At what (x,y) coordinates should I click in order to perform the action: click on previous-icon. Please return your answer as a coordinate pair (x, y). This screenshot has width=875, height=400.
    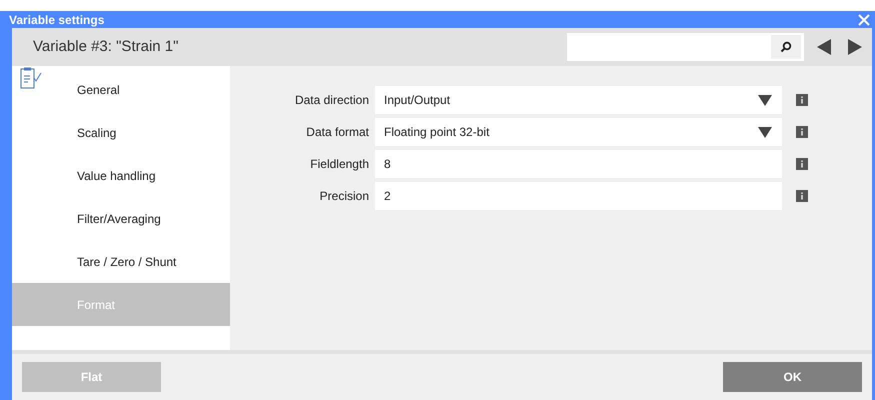
    Looking at the image, I should click on (824, 47).